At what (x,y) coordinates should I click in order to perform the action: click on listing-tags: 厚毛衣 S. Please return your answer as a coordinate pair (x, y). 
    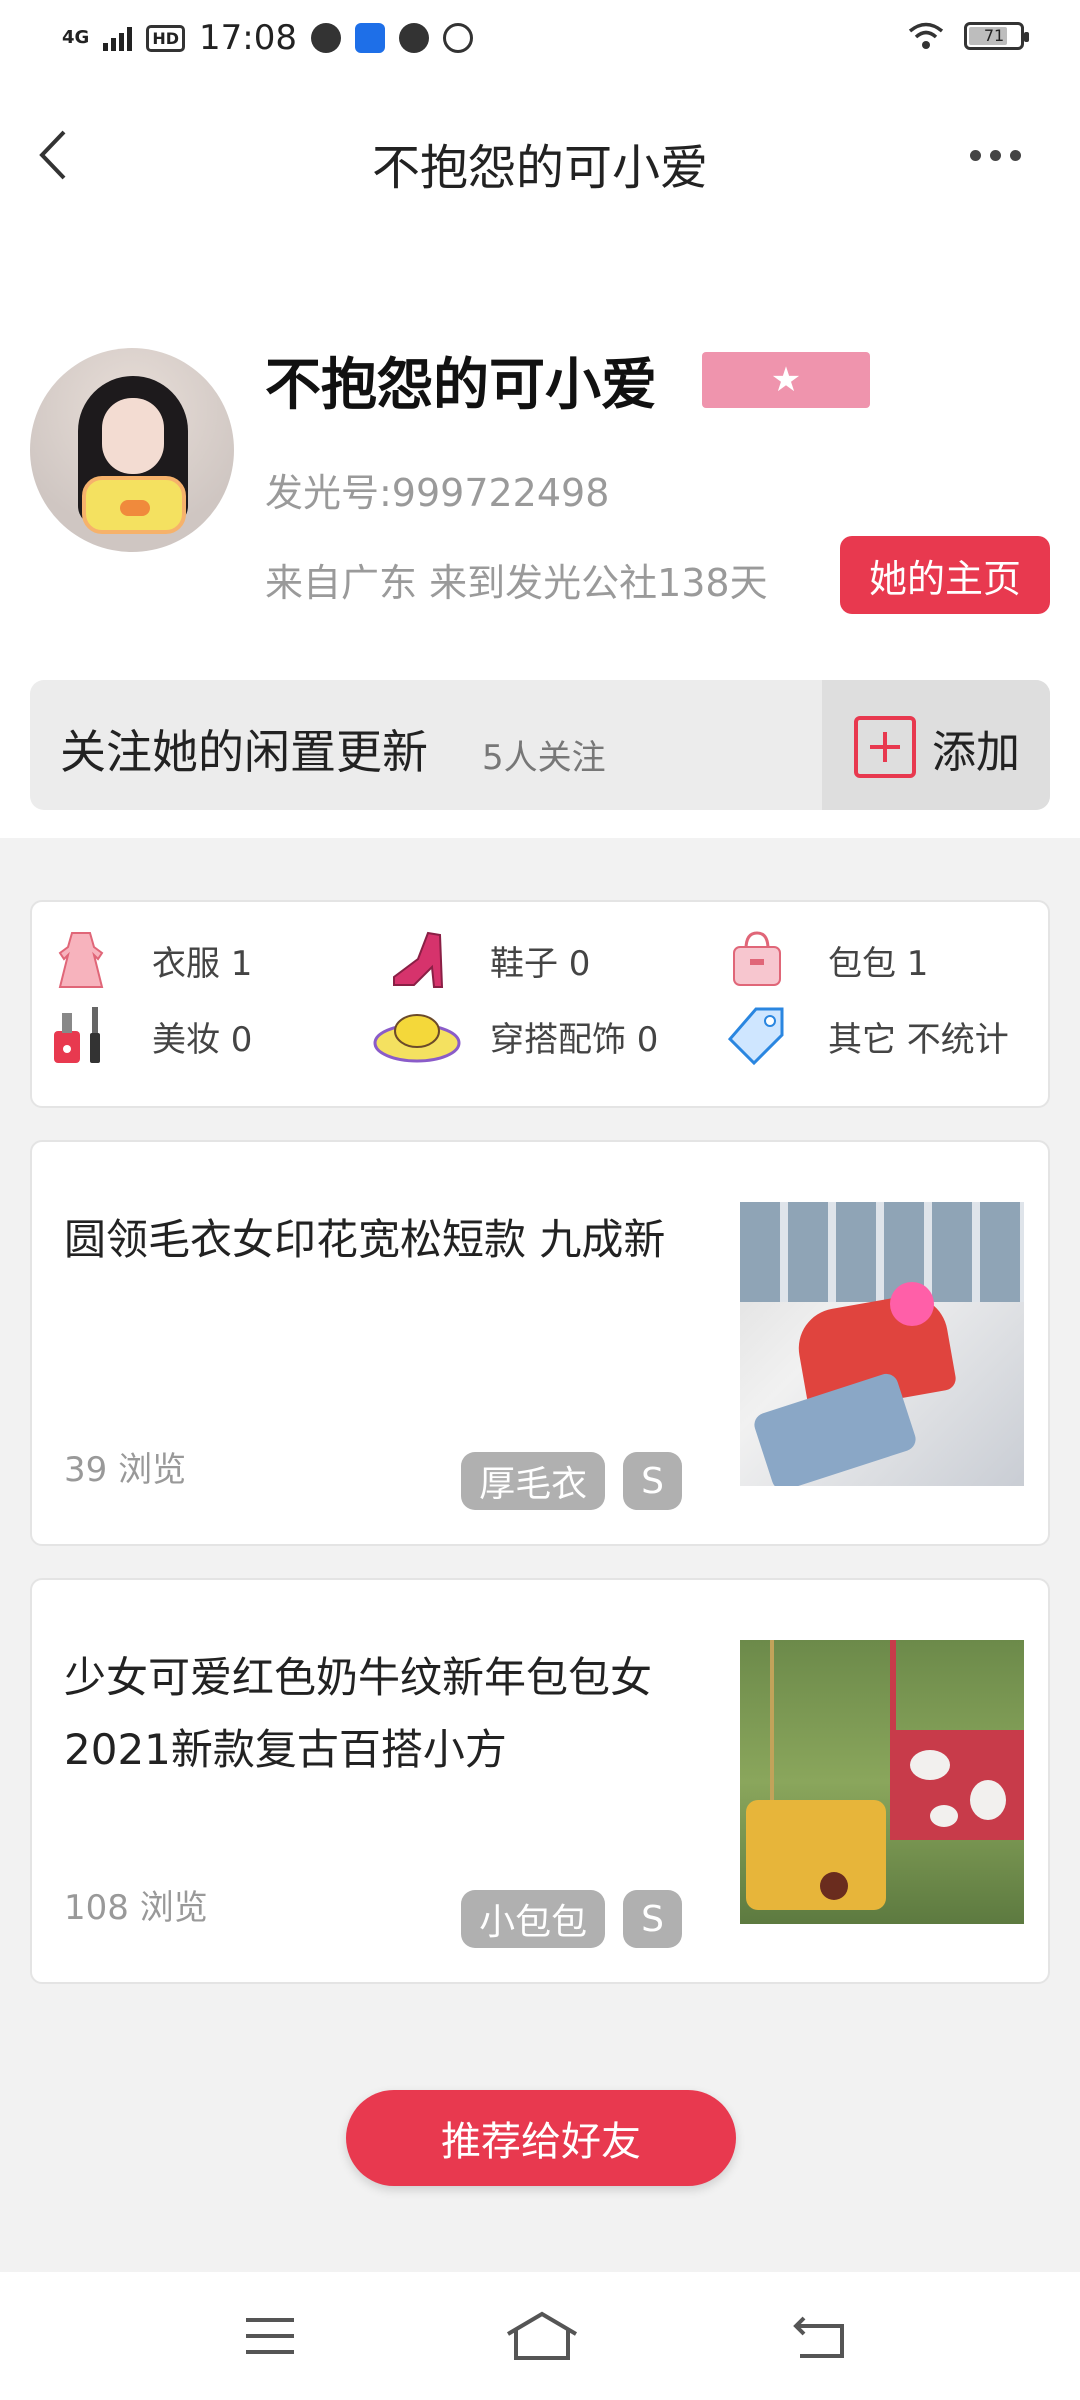
    Looking at the image, I should click on (571, 1481).